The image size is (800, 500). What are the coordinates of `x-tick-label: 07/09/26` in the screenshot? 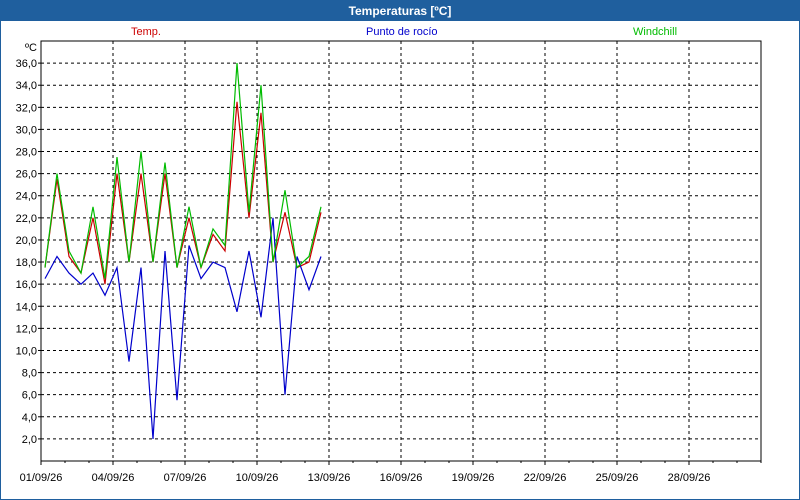 It's located at (185, 478).